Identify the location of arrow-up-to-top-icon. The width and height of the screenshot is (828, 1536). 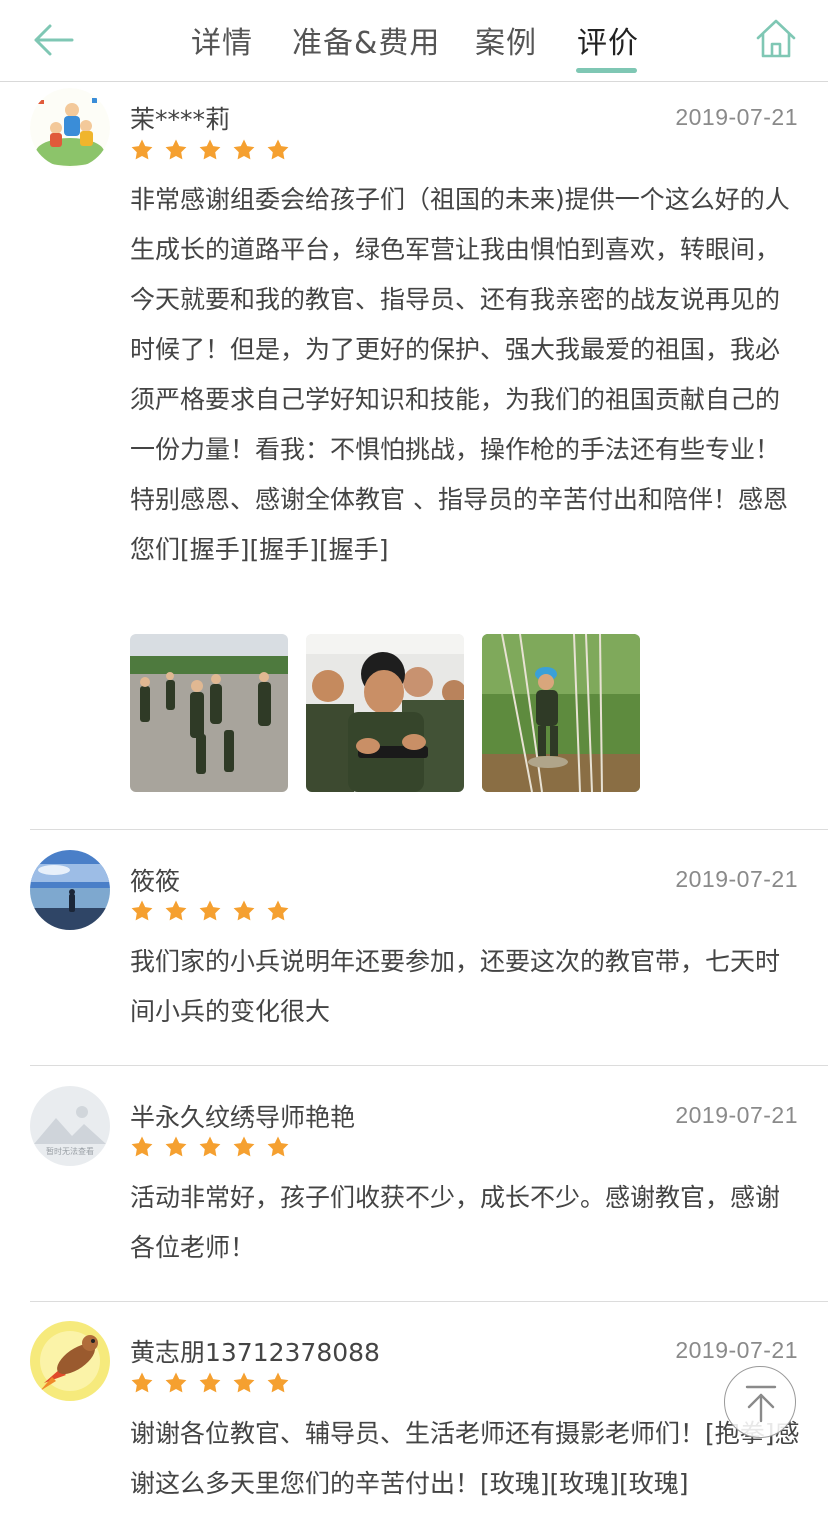
(761, 1404).